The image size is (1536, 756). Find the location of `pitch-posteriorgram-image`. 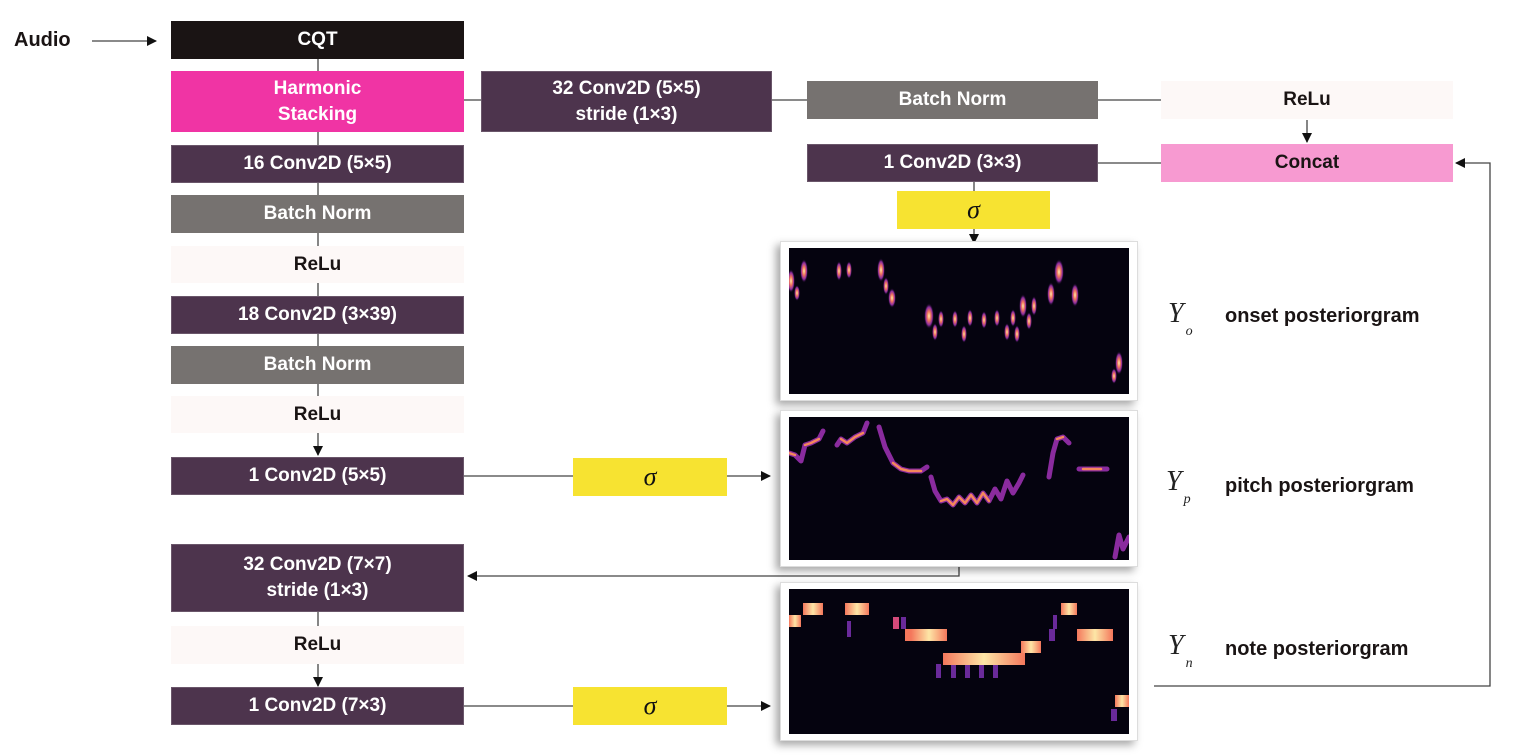

pitch-posteriorgram-image is located at coordinates (959, 488).